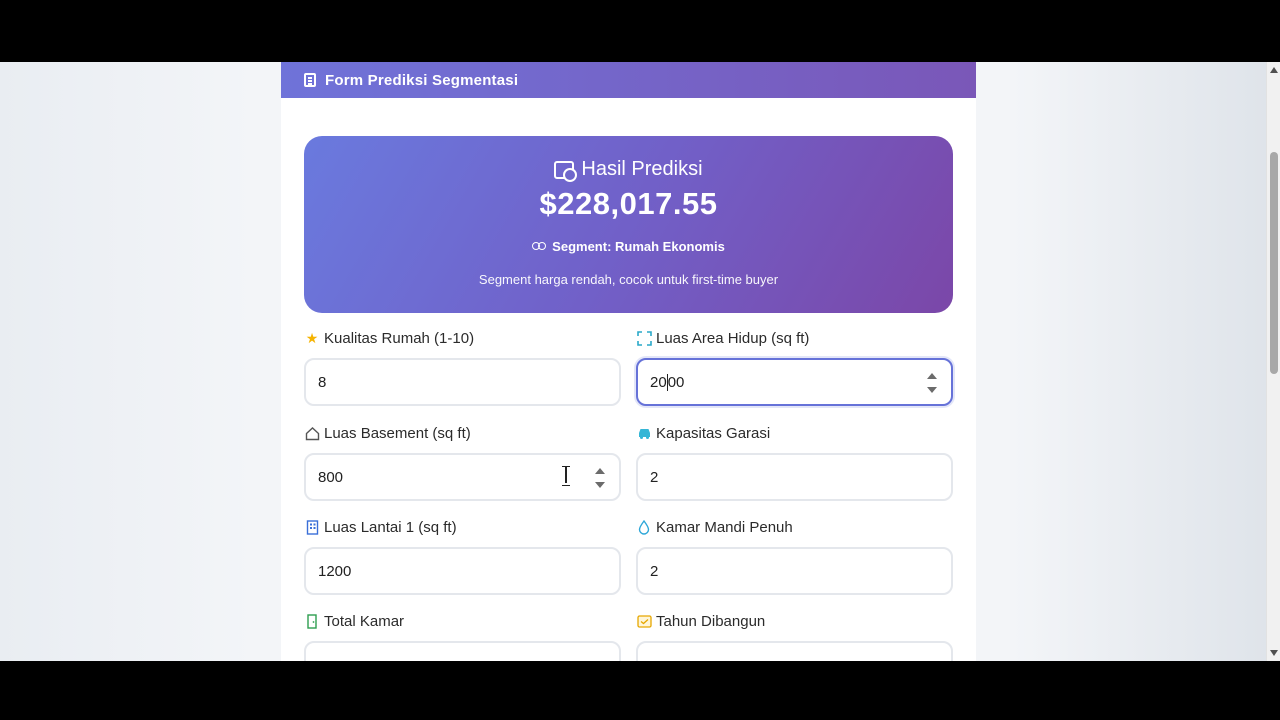 This screenshot has width=1280, height=720. I want to click on garage-input: 2, so click(794, 477).